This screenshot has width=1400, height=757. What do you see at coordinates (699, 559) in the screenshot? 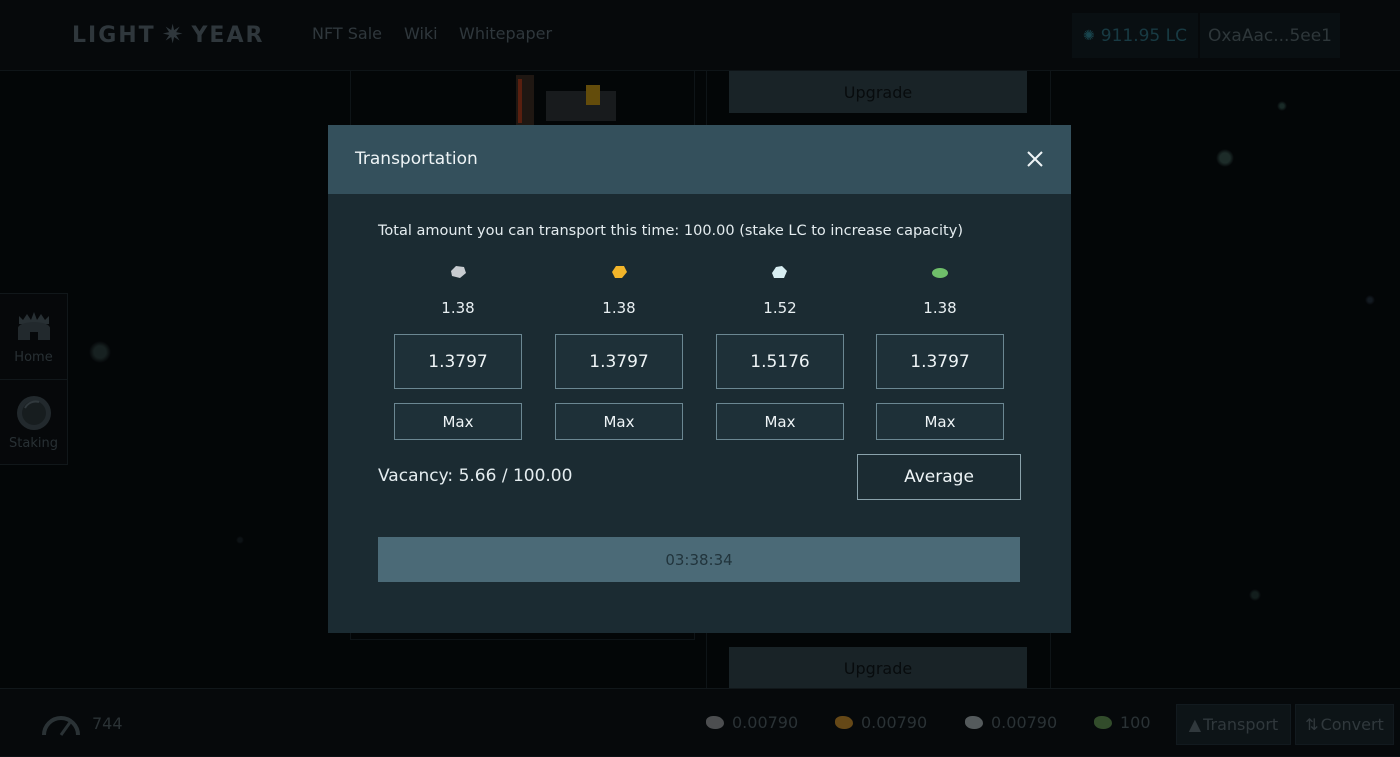
I see `transport-countdown-button: 03:38:34` at bounding box center [699, 559].